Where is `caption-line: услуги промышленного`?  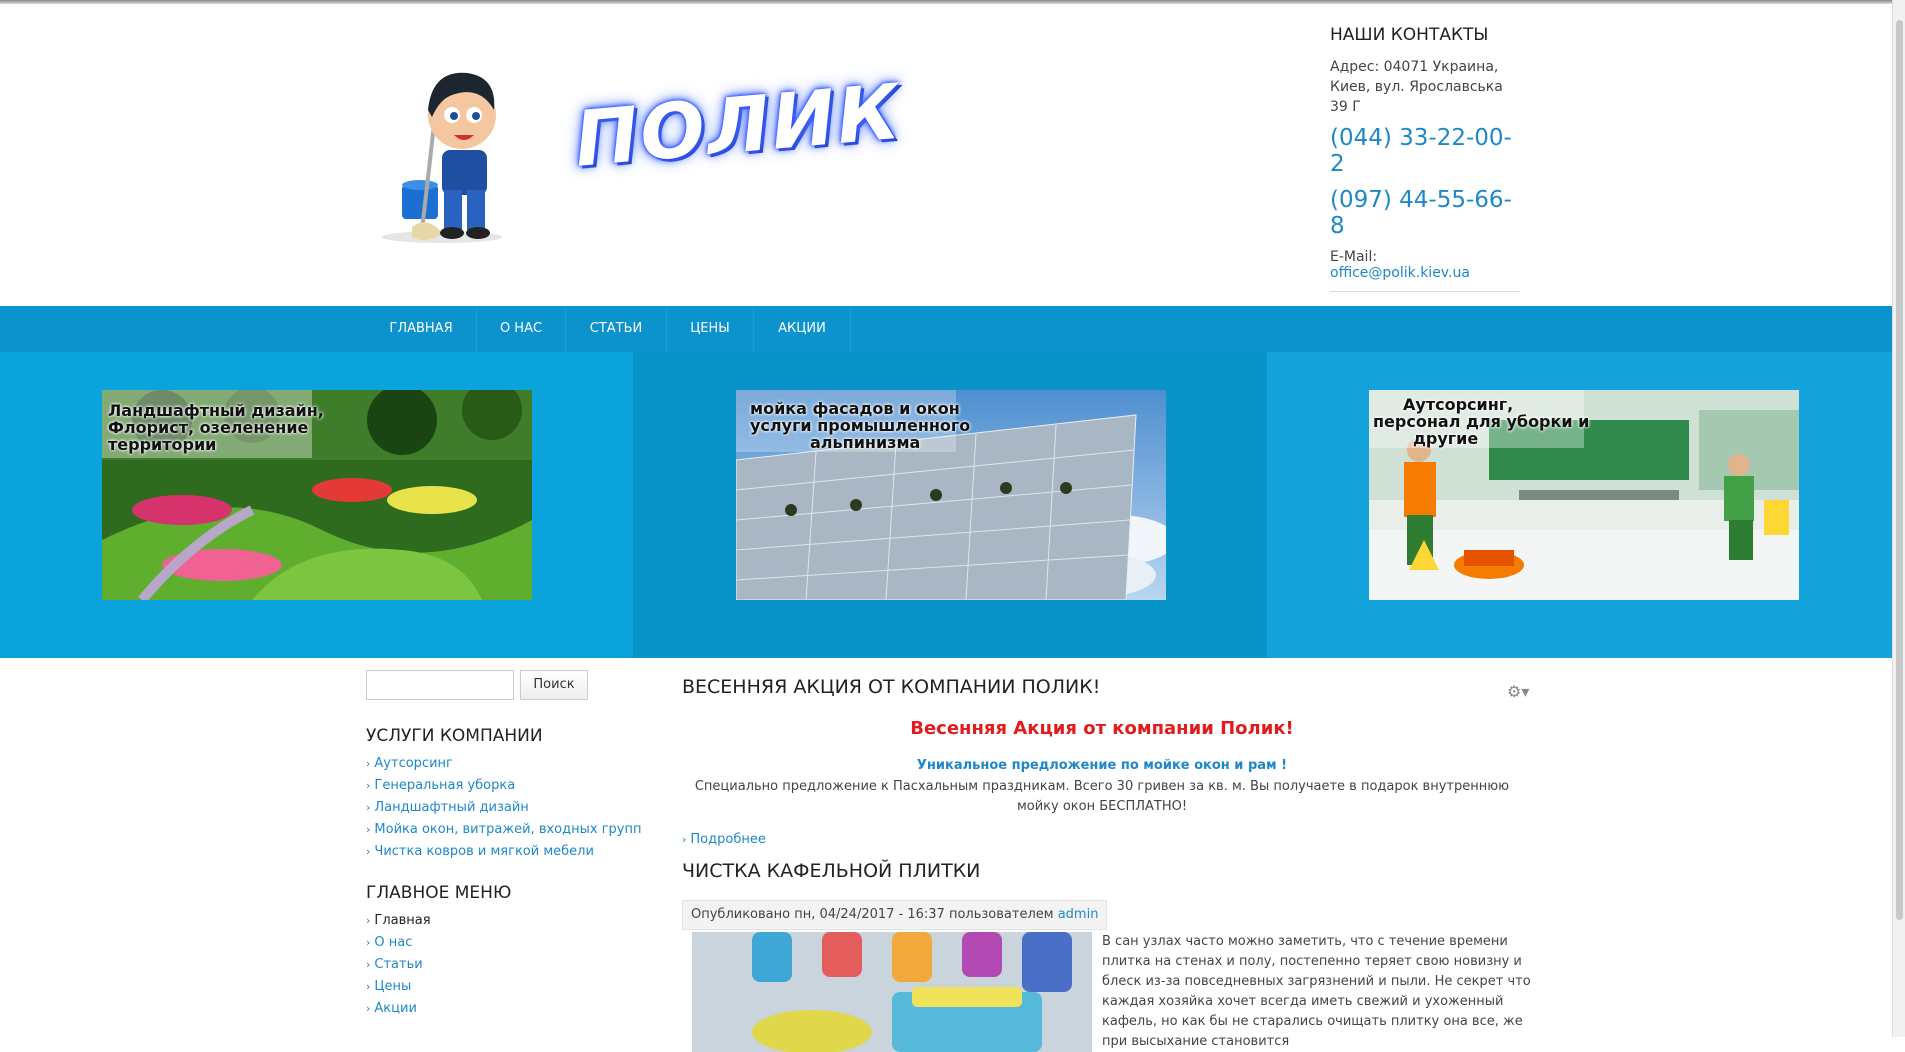 caption-line: услуги промышленного is located at coordinates (860, 425).